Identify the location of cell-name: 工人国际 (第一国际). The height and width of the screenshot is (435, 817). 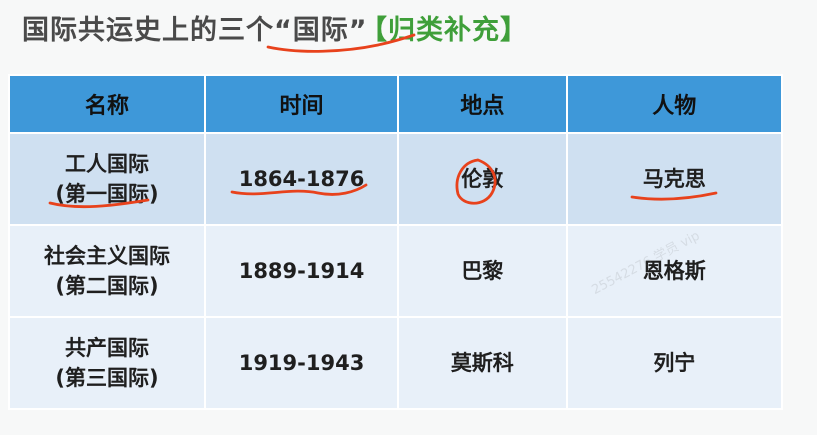
(107, 179).